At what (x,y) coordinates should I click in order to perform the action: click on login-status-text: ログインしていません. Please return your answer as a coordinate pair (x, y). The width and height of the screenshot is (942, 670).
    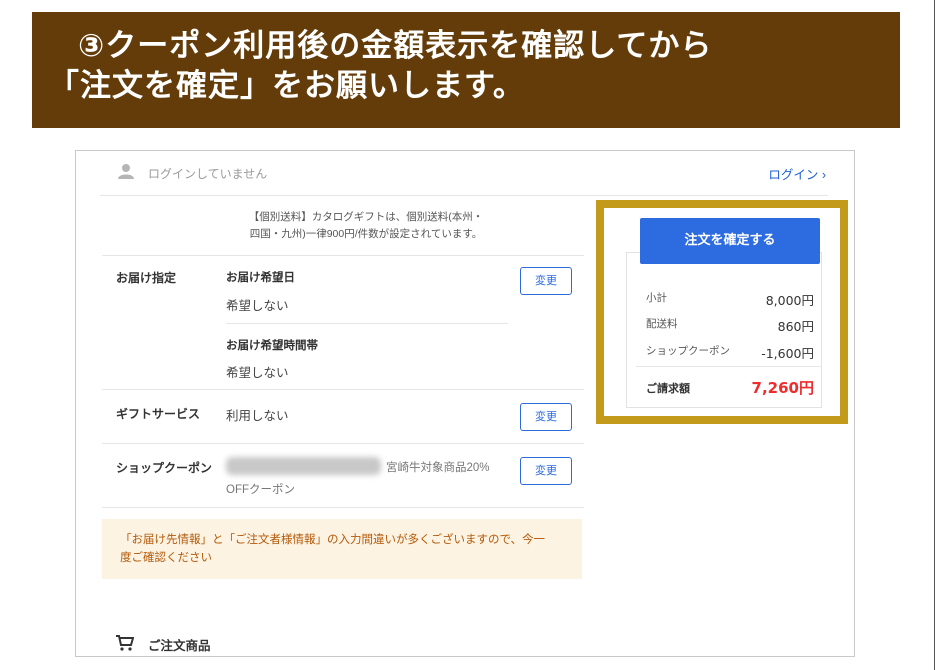
    Looking at the image, I should click on (208, 174).